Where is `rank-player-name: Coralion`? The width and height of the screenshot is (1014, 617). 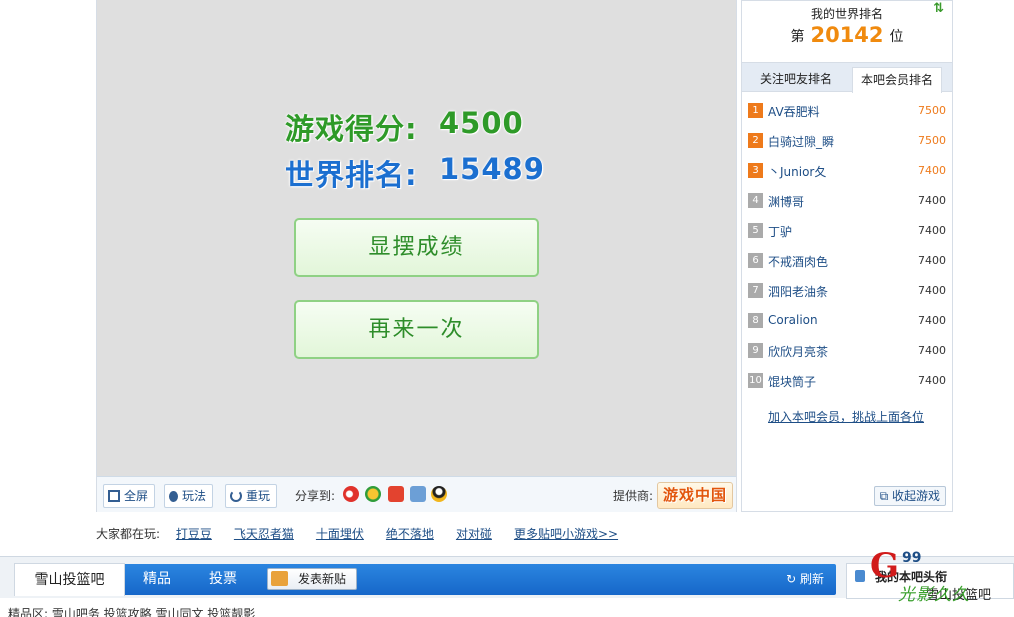 rank-player-name: Coralion is located at coordinates (793, 320).